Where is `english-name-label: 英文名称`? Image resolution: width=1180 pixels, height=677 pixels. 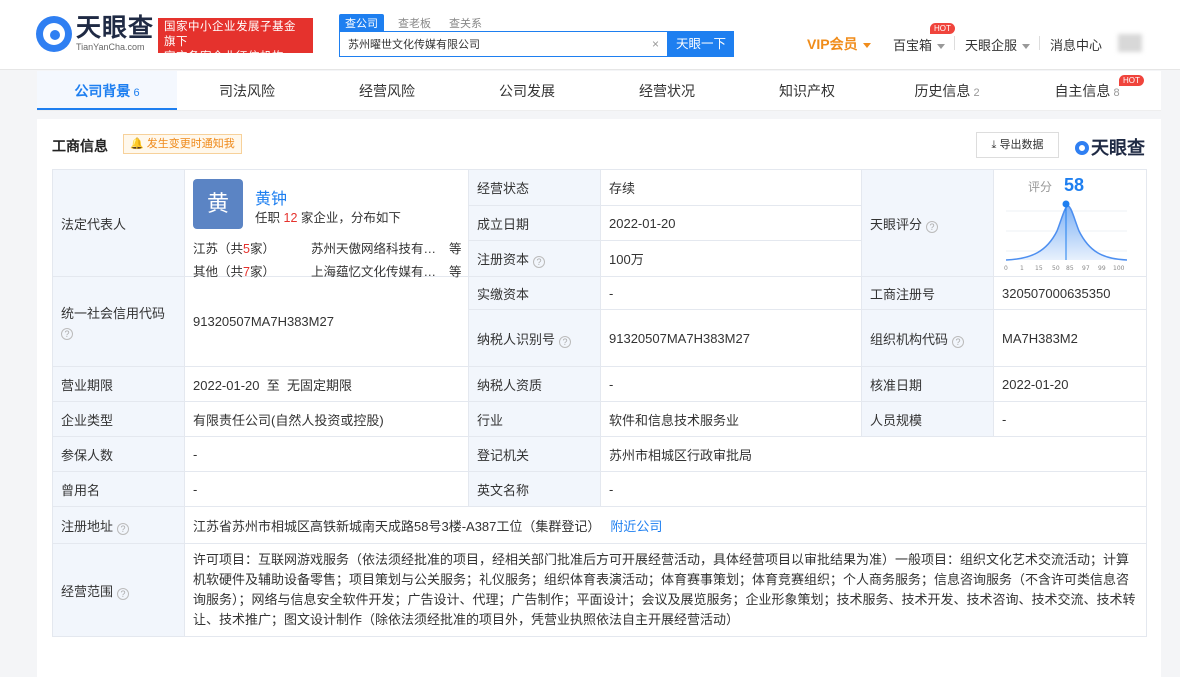 english-name-label: 英文名称 is located at coordinates (534, 489).